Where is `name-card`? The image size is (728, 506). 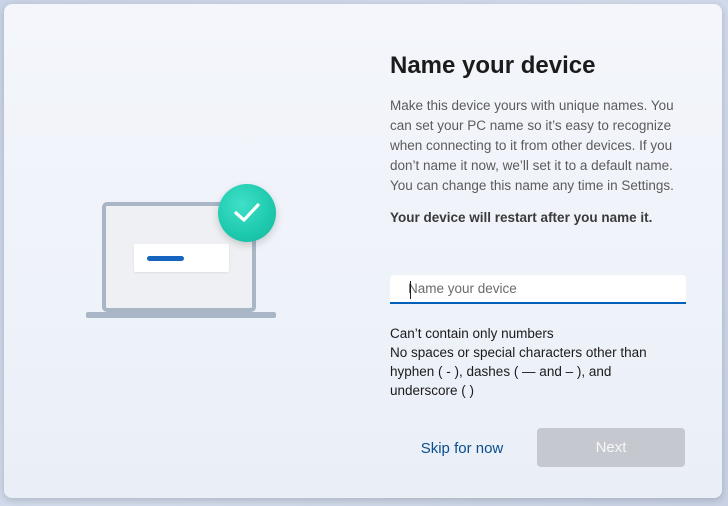 name-card is located at coordinates (181, 258).